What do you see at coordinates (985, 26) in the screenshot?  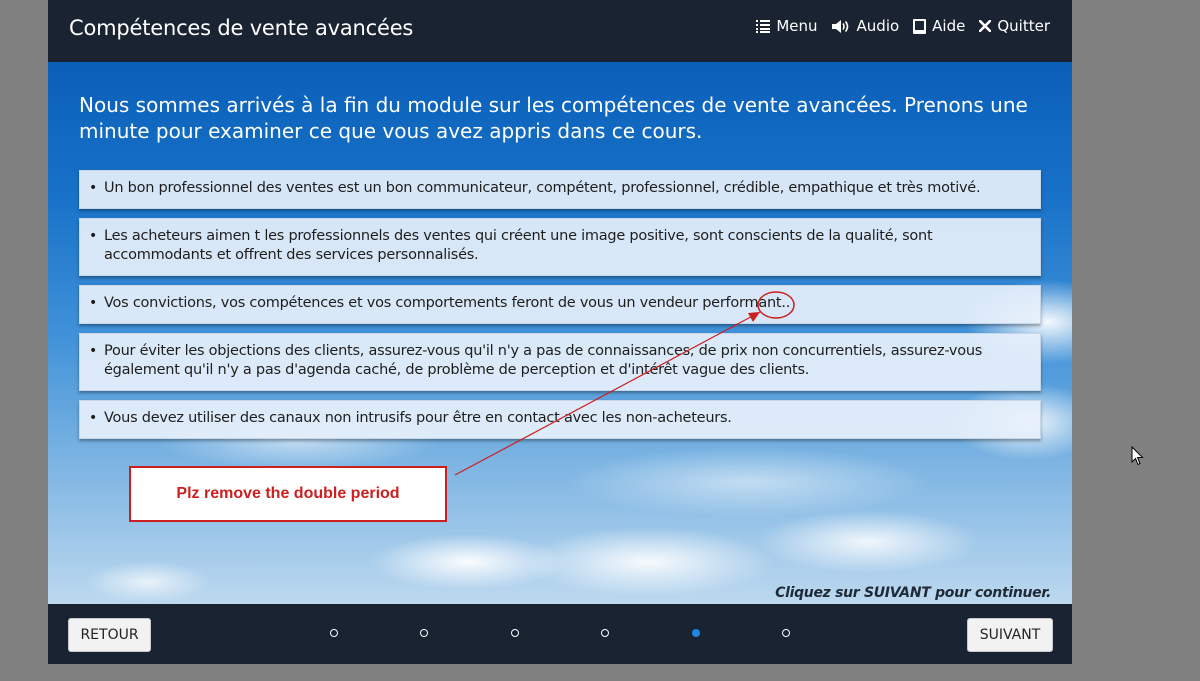 I see `close-icon` at bounding box center [985, 26].